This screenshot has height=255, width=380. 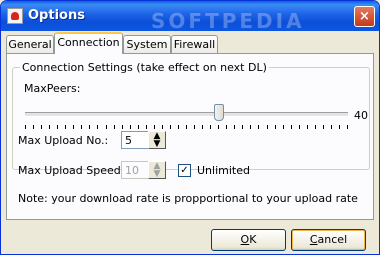 I want to click on maxpeers-slider-track, so click(x=186, y=114).